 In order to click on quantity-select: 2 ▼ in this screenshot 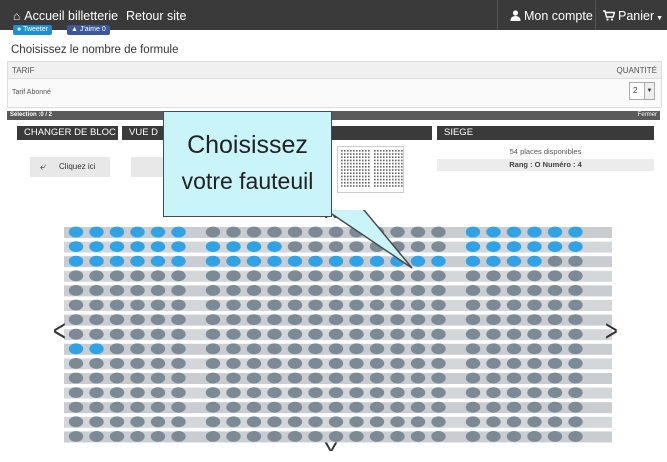, I will do `click(642, 91)`.